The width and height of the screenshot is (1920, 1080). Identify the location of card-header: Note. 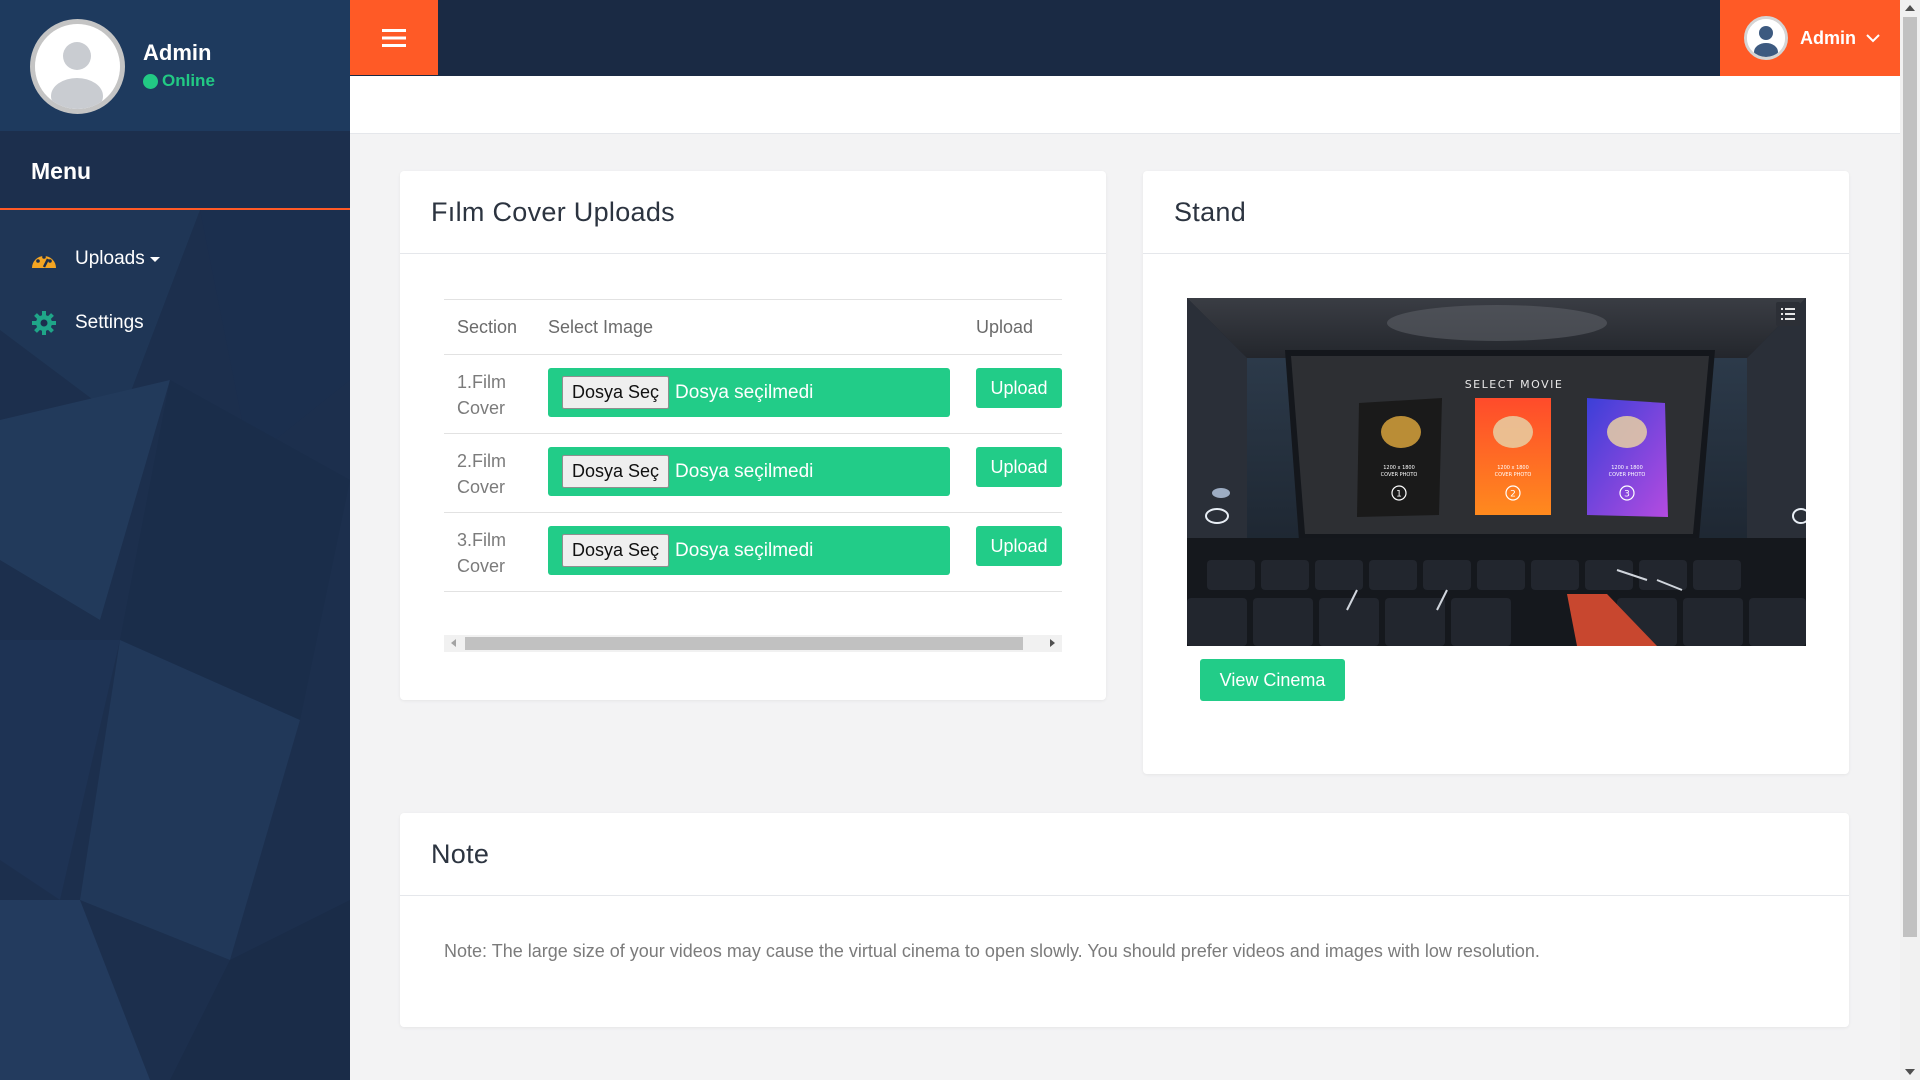
(1124, 854).